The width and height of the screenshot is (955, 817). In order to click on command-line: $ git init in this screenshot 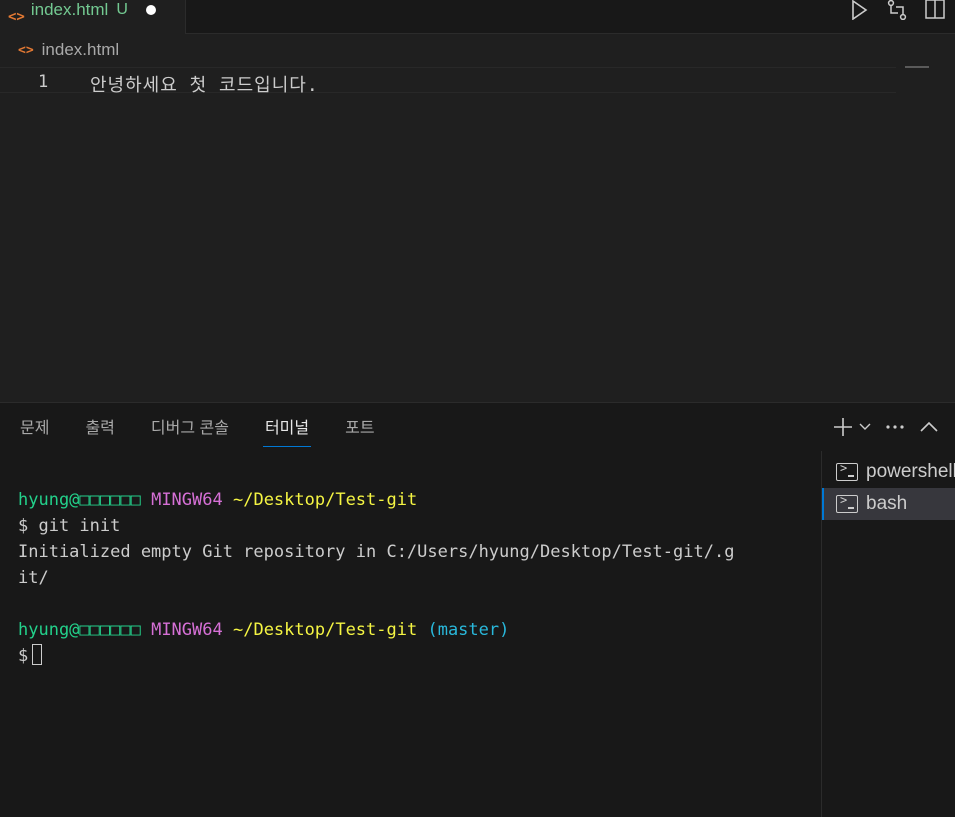, I will do `click(69, 526)`.